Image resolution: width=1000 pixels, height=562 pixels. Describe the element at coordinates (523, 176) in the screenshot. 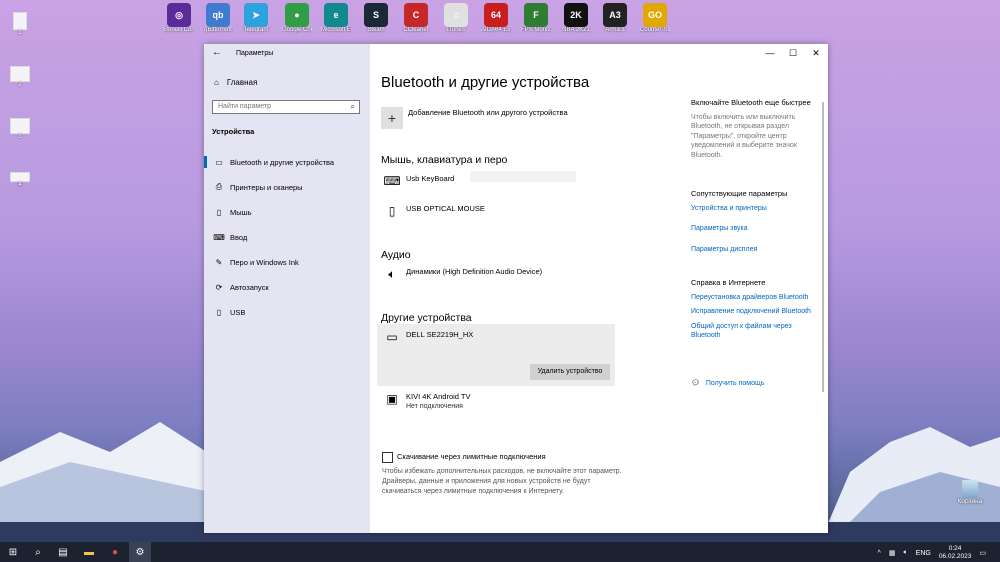

I see `ghost-overlay` at that location.